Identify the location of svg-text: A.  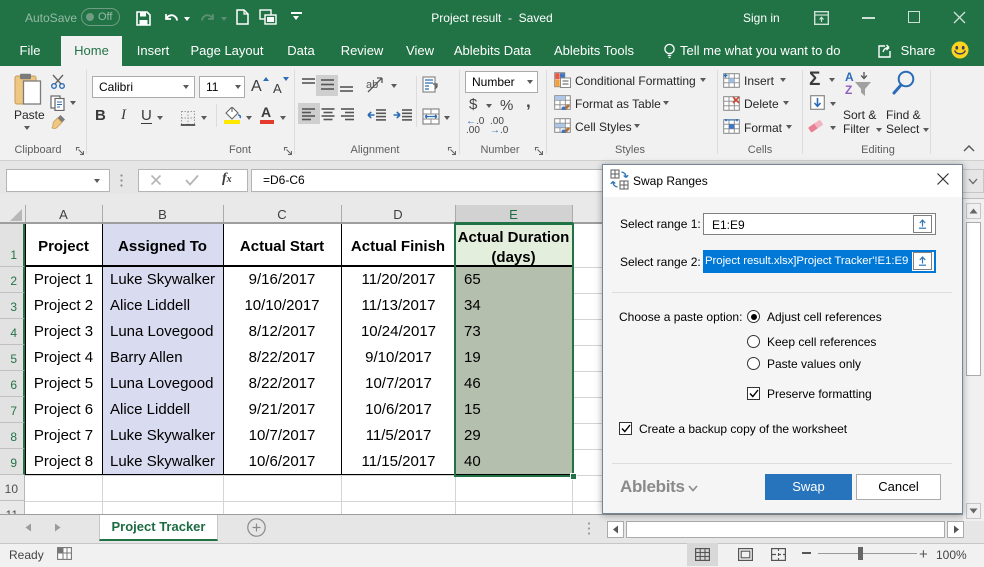
(849, 77).